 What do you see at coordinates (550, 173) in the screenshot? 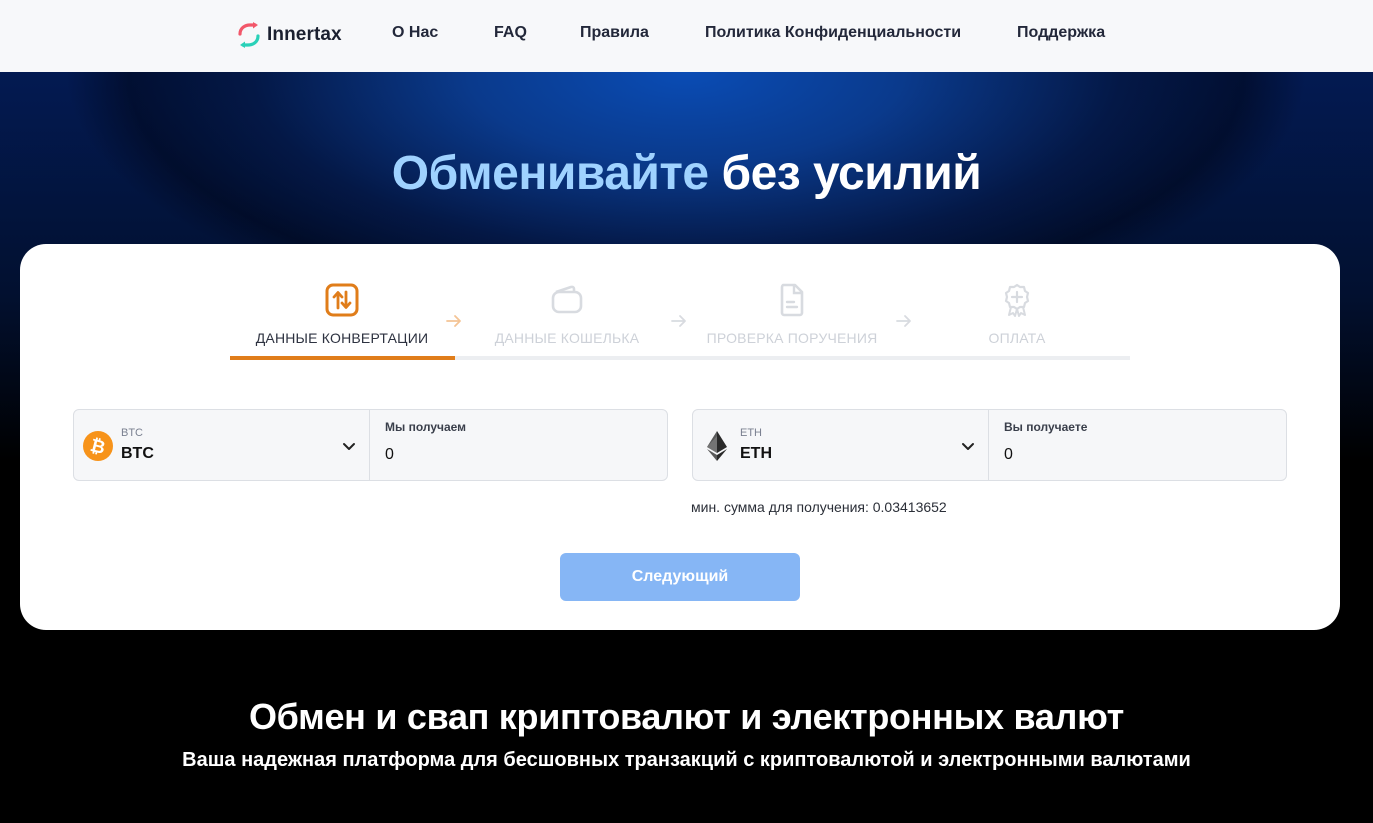
I see `hero-title-accent: Обменивайте` at bounding box center [550, 173].